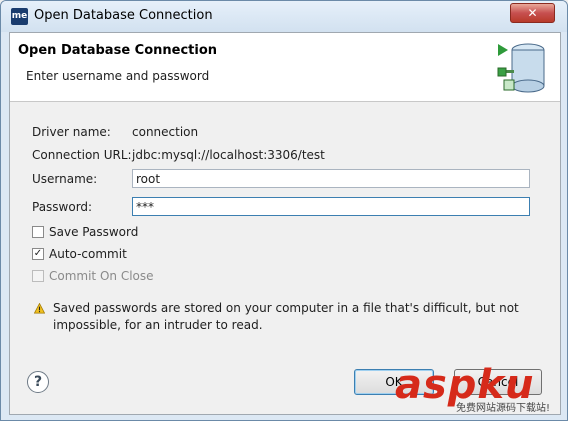 The height and width of the screenshot is (421, 568). What do you see at coordinates (82, 155) in the screenshot?
I see `url-label: Connection URL:` at bounding box center [82, 155].